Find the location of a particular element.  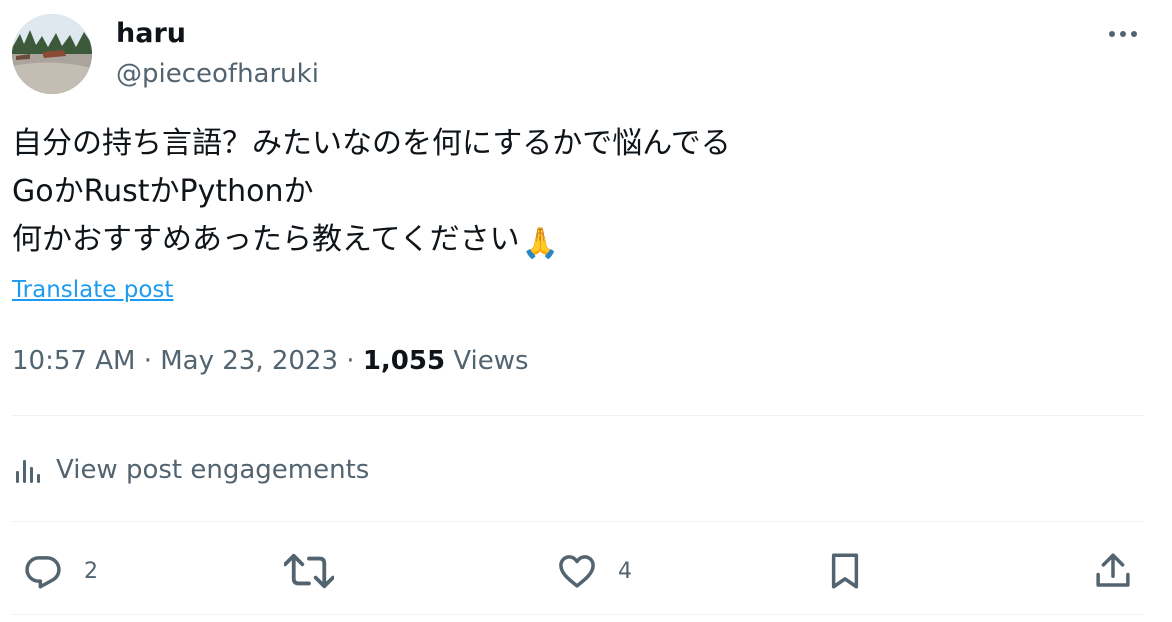

post-text-line: 何かおすすめあったら教えてください🙏 is located at coordinates (577, 242).